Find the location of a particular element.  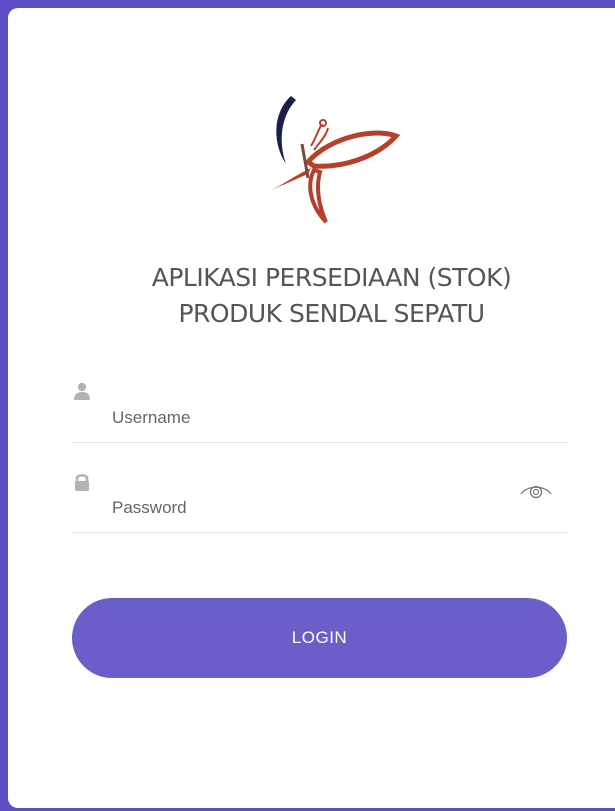

app-title-line-2: PRODUK SENDAL SEPATU is located at coordinates (331, 313).